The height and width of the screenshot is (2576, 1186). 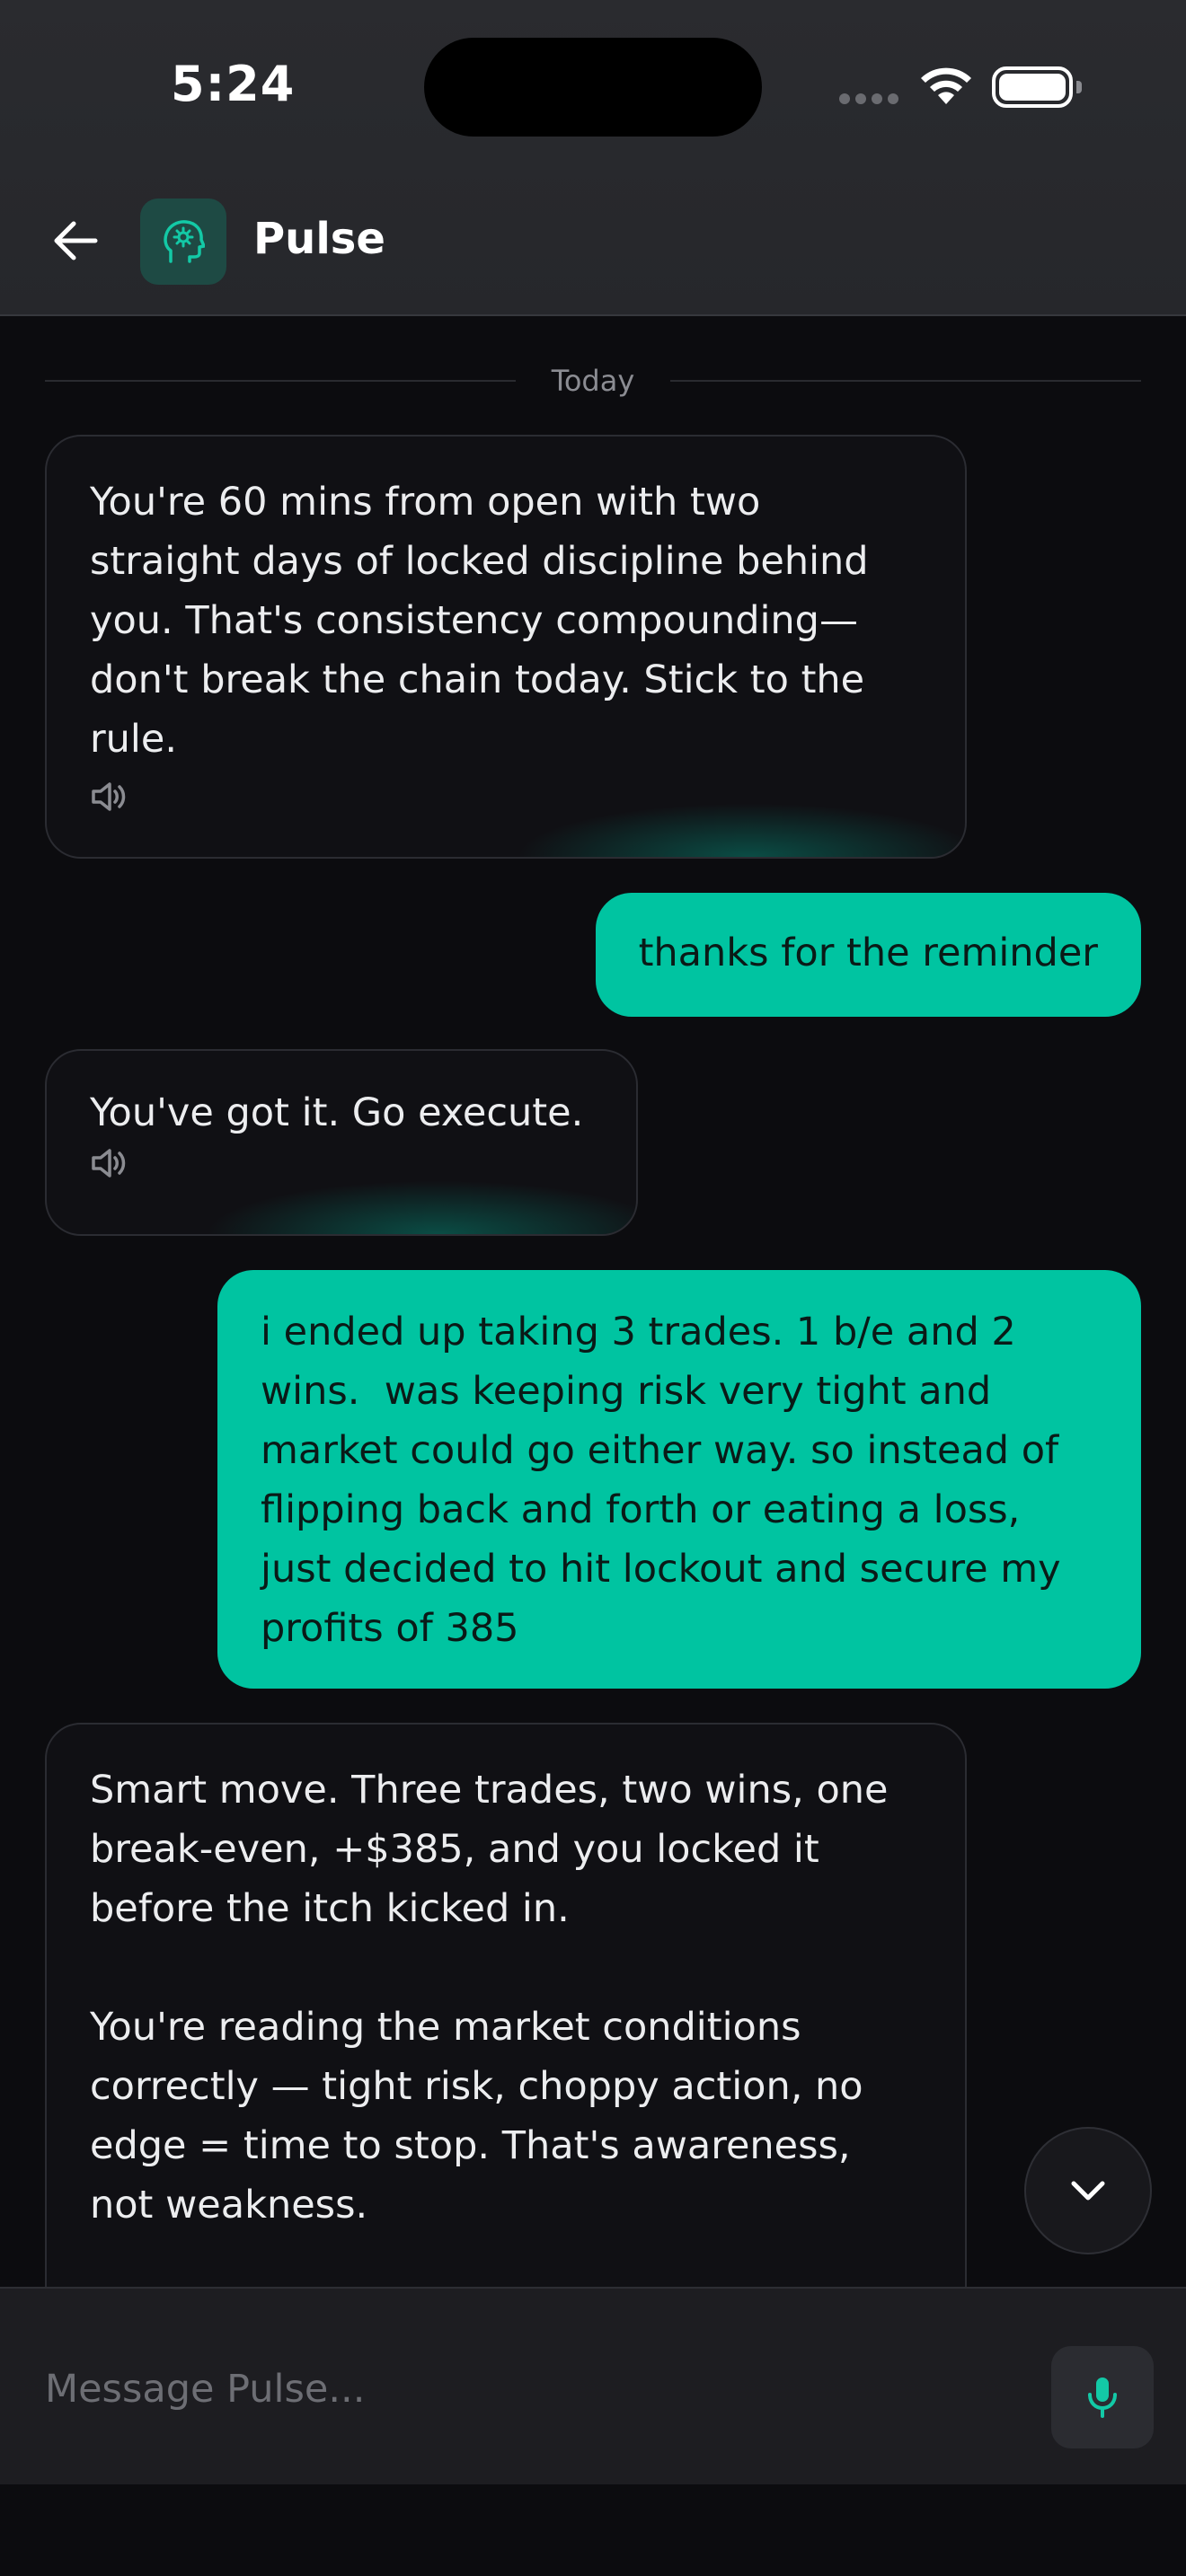 What do you see at coordinates (319, 239) in the screenshot?
I see `chat-title: Pulse` at bounding box center [319, 239].